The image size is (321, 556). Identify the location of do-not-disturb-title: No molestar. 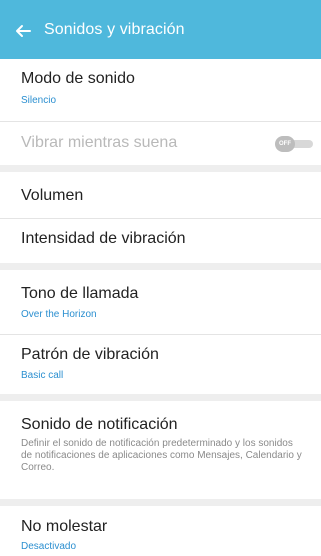
(64, 526).